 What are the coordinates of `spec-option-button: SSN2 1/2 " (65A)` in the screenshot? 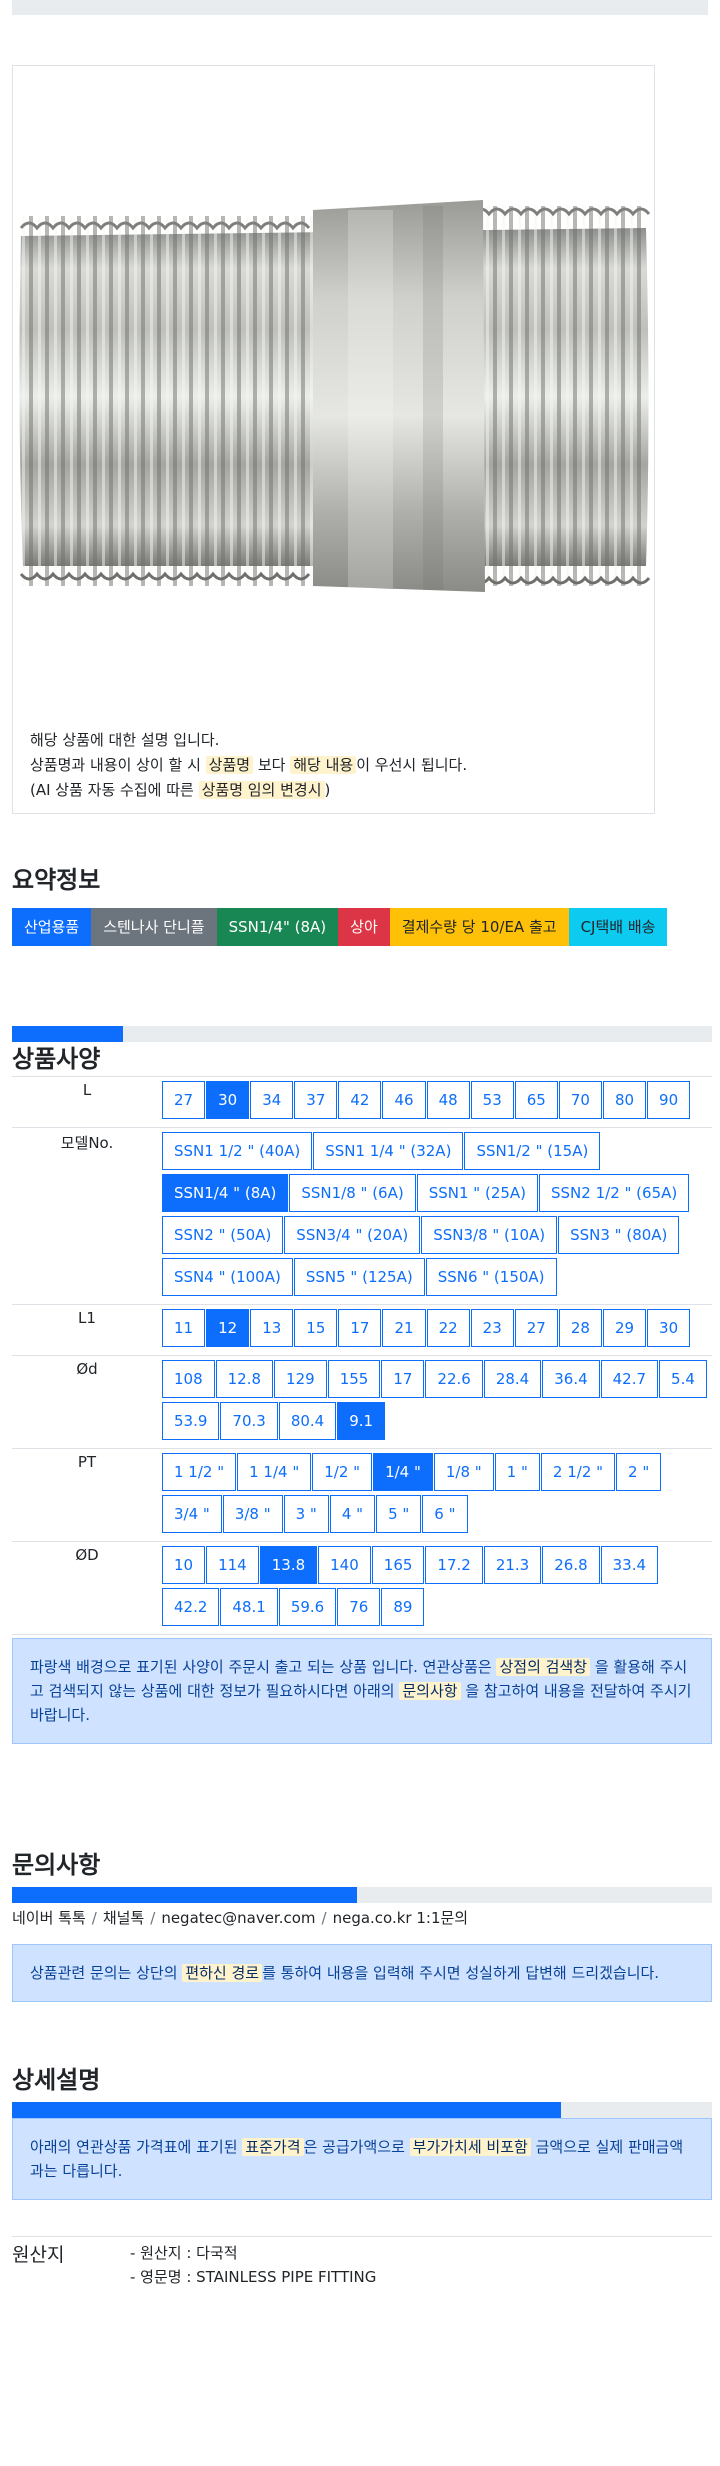 It's located at (614, 1193).